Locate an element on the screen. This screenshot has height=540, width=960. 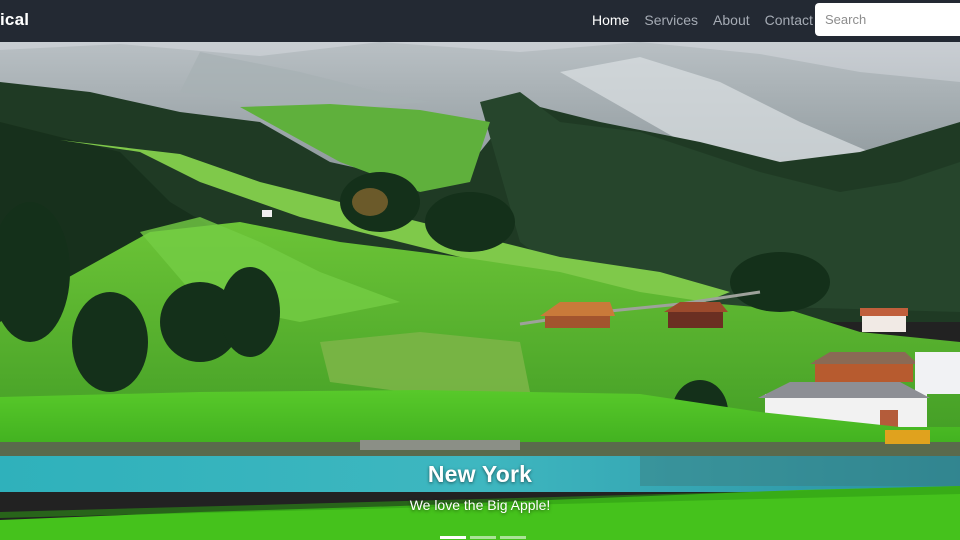
carousel-indicators is located at coordinates (483, 537).